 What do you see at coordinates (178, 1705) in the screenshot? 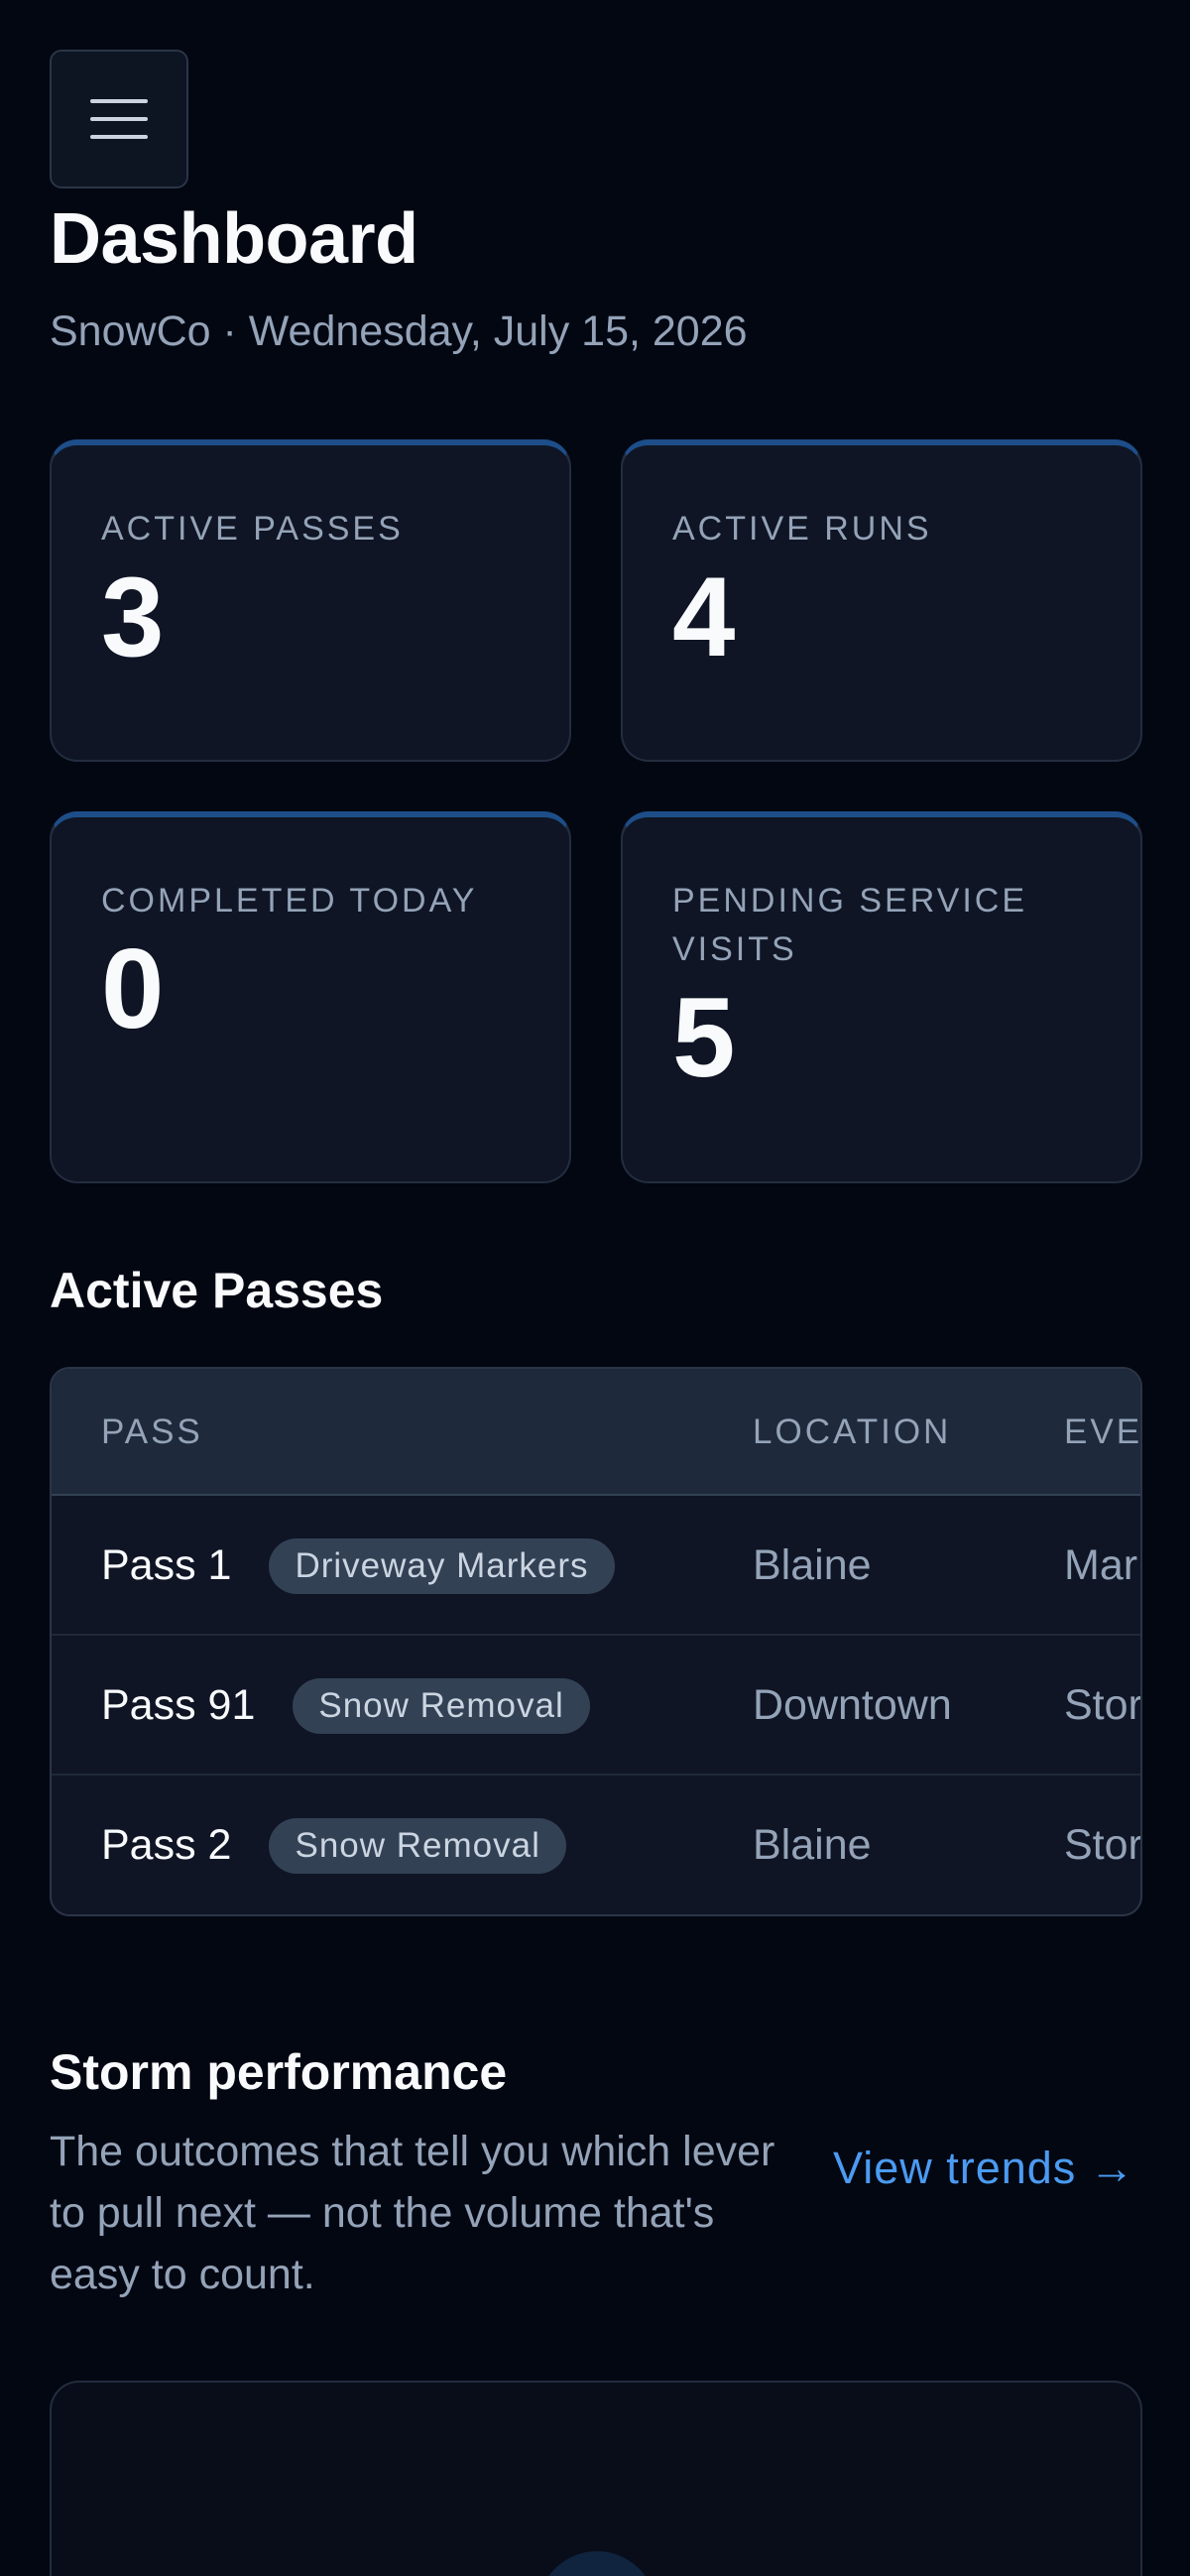
I see `pass-name: Pass 91` at bounding box center [178, 1705].